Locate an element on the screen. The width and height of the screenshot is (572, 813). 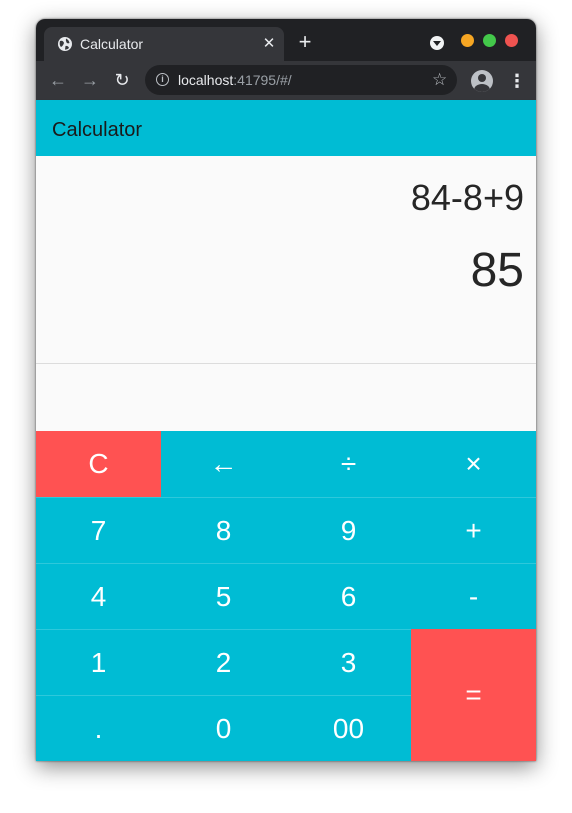
seven-button: 7 is located at coordinates (98, 530).